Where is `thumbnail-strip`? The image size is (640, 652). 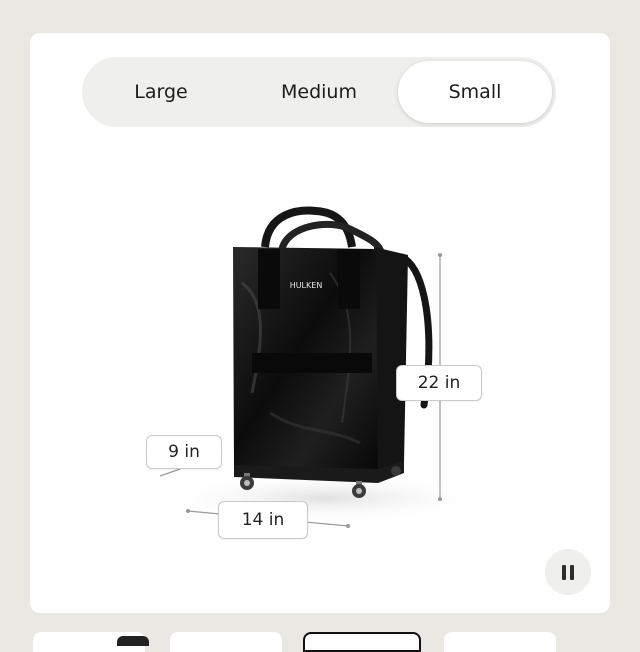
thumbnail-strip is located at coordinates (320, 640).